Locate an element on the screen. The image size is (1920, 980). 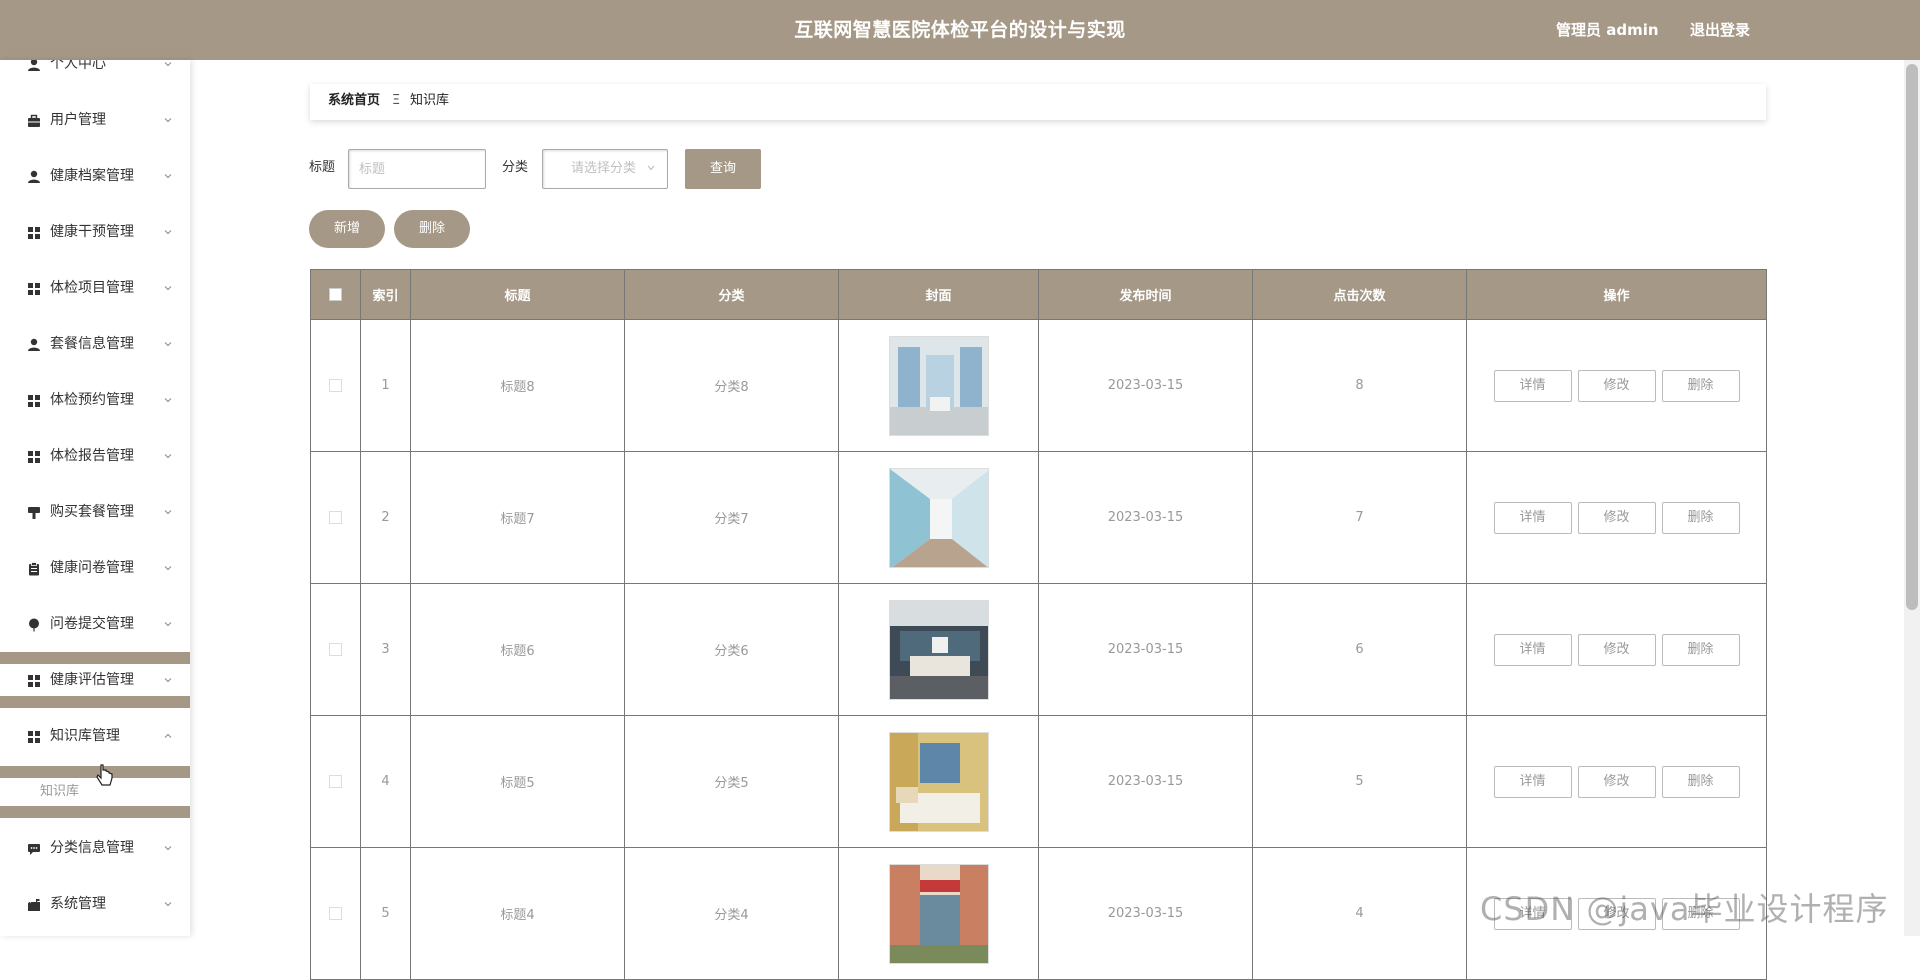
sidebar-item: 分类信息管理 is located at coordinates (95, 848).